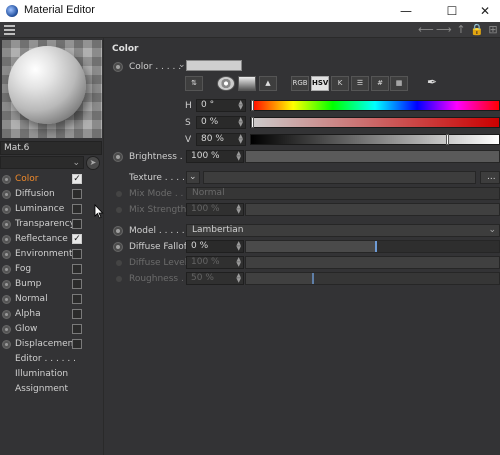 The width and height of the screenshot is (500, 455). I want to click on mix-strength-field: 100 % ▲ ▼, so click(215, 209).